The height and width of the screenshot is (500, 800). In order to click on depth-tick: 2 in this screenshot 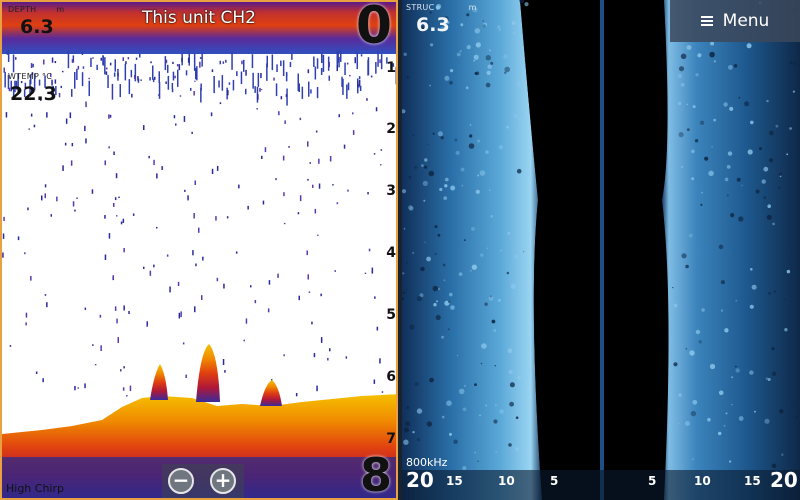, I will do `click(391, 129)`.